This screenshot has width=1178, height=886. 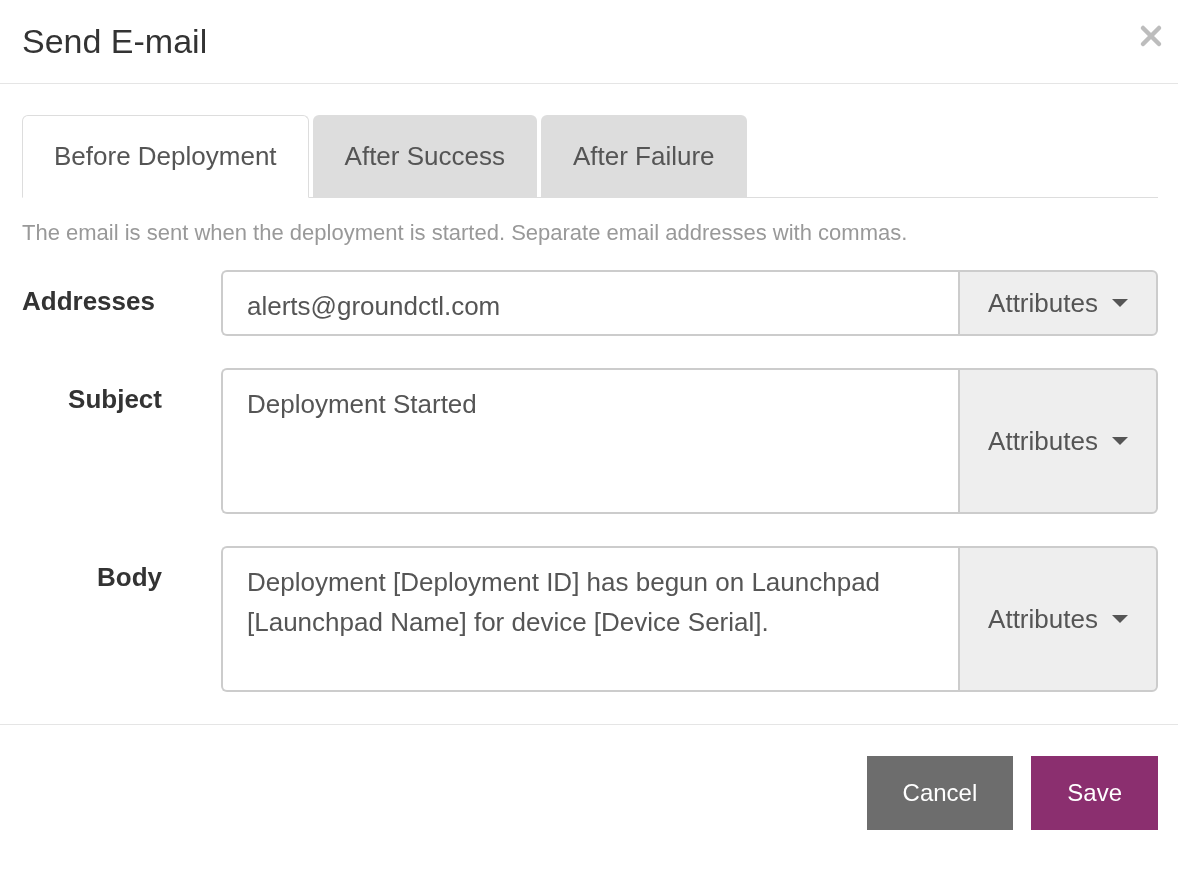 What do you see at coordinates (424, 156) in the screenshot?
I see `tab: After Success` at bounding box center [424, 156].